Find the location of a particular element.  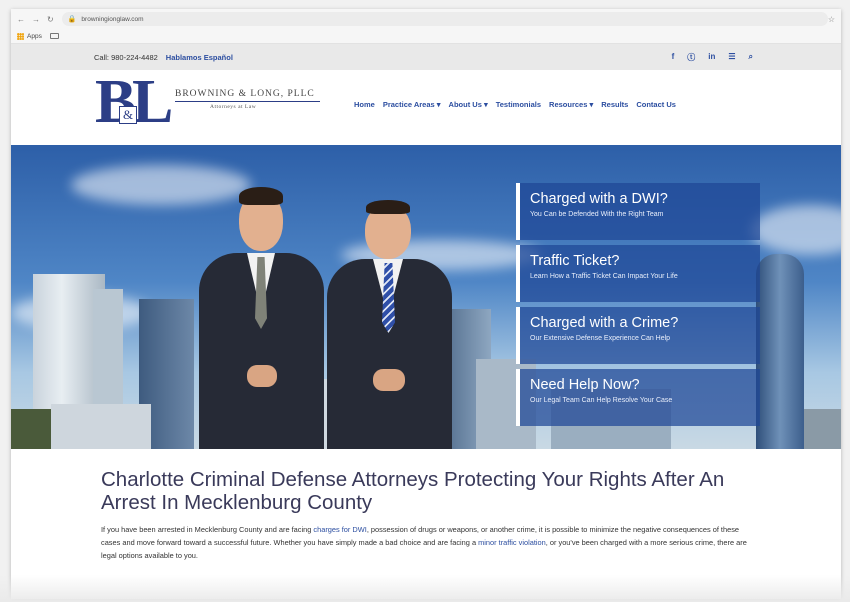

twitter-icon: ⓣ is located at coordinates (691, 57).